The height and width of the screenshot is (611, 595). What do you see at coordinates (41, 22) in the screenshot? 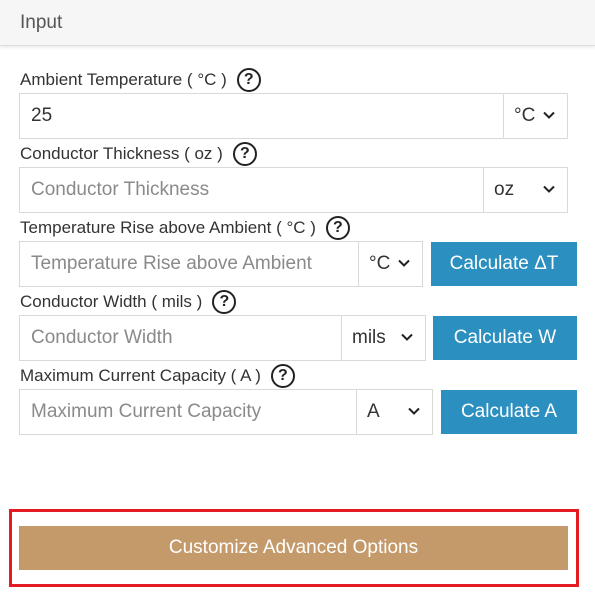
I see `panel-title: Input` at bounding box center [41, 22].